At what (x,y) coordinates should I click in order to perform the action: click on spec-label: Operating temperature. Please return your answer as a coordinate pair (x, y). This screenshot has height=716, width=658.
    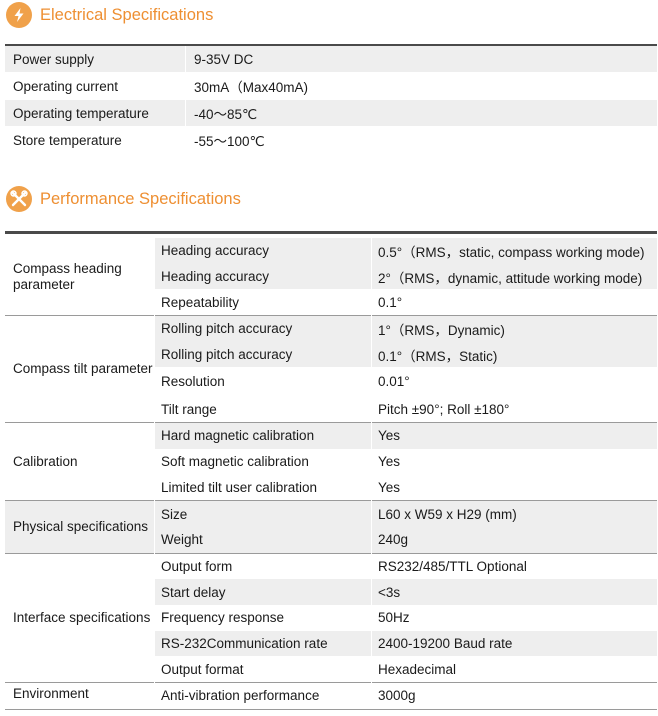
    Looking at the image, I should click on (95, 113).